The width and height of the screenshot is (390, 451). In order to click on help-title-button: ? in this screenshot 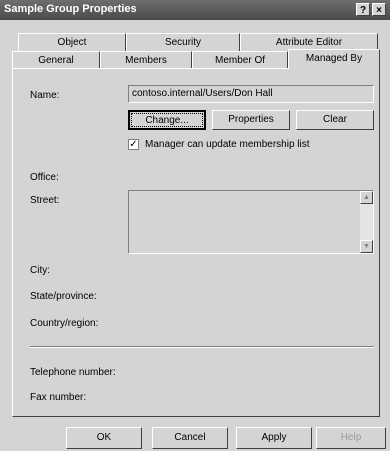, I will do `click(363, 9)`.